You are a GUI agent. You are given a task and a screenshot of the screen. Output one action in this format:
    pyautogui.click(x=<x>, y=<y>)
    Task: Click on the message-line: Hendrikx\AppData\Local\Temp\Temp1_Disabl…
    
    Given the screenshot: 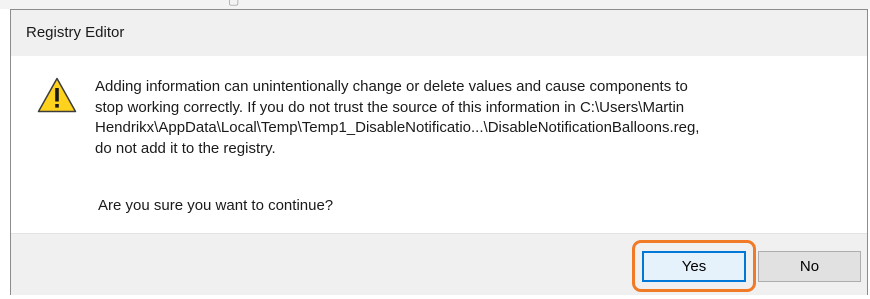 What is the action you would take?
    pyautogui.click(x=397, y=127)
    